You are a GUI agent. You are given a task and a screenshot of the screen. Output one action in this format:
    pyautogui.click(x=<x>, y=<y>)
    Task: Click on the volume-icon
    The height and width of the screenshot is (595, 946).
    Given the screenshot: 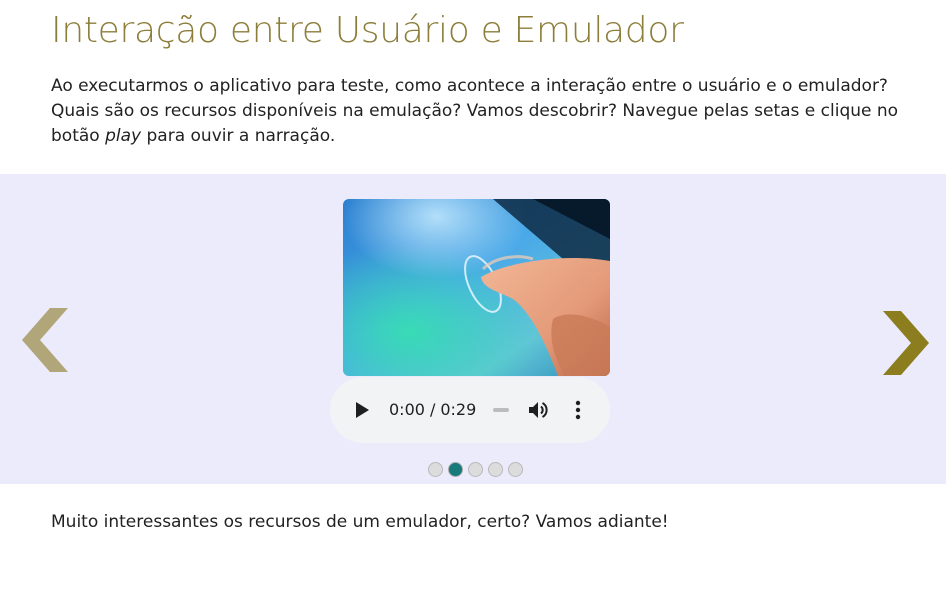 What is the action you would take?
    pyautogui.click(x=538, y=410)
    